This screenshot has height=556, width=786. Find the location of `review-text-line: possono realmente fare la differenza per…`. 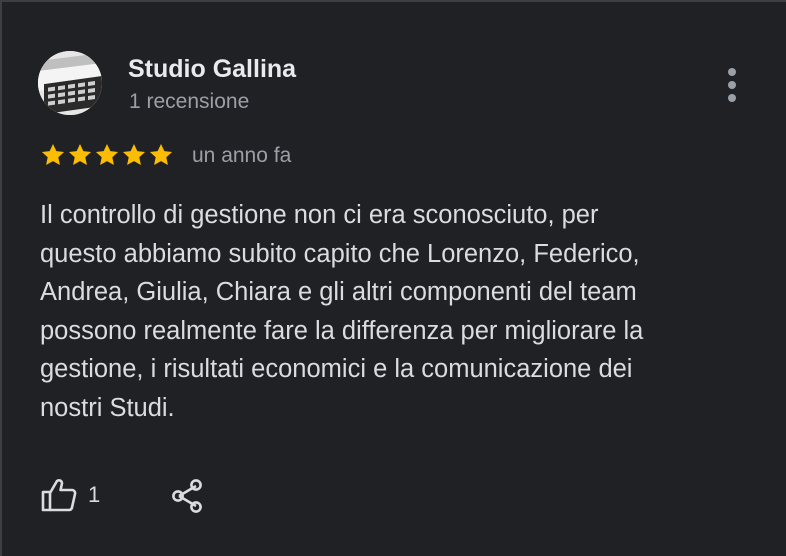

review-text-line: possono realmente fare la differenza per… is located at coordinates (342, 330).